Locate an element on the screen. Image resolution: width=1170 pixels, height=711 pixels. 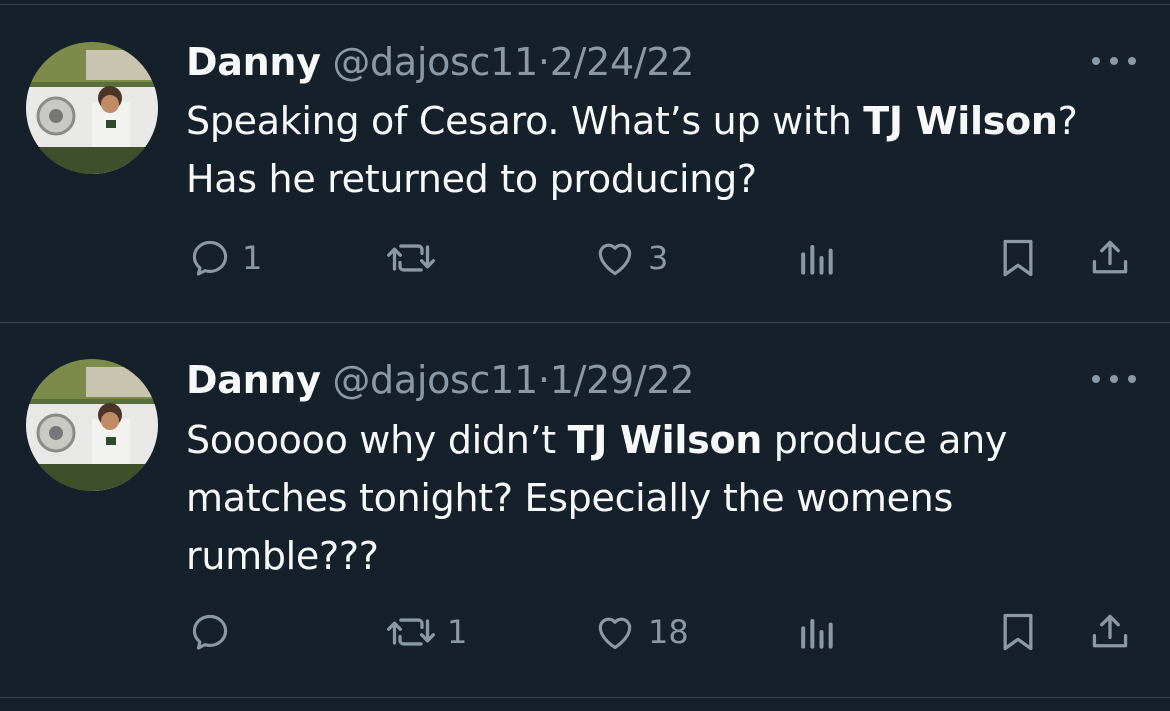
tweet-header: Danny @dajosc11·2/24/22 is located at coordinates (440, 62).